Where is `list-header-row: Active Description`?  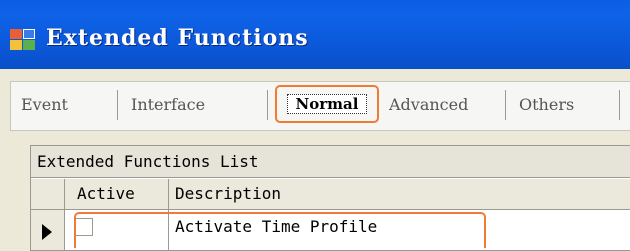
list-header-row: Active Description is located at coordinates (330, 194).